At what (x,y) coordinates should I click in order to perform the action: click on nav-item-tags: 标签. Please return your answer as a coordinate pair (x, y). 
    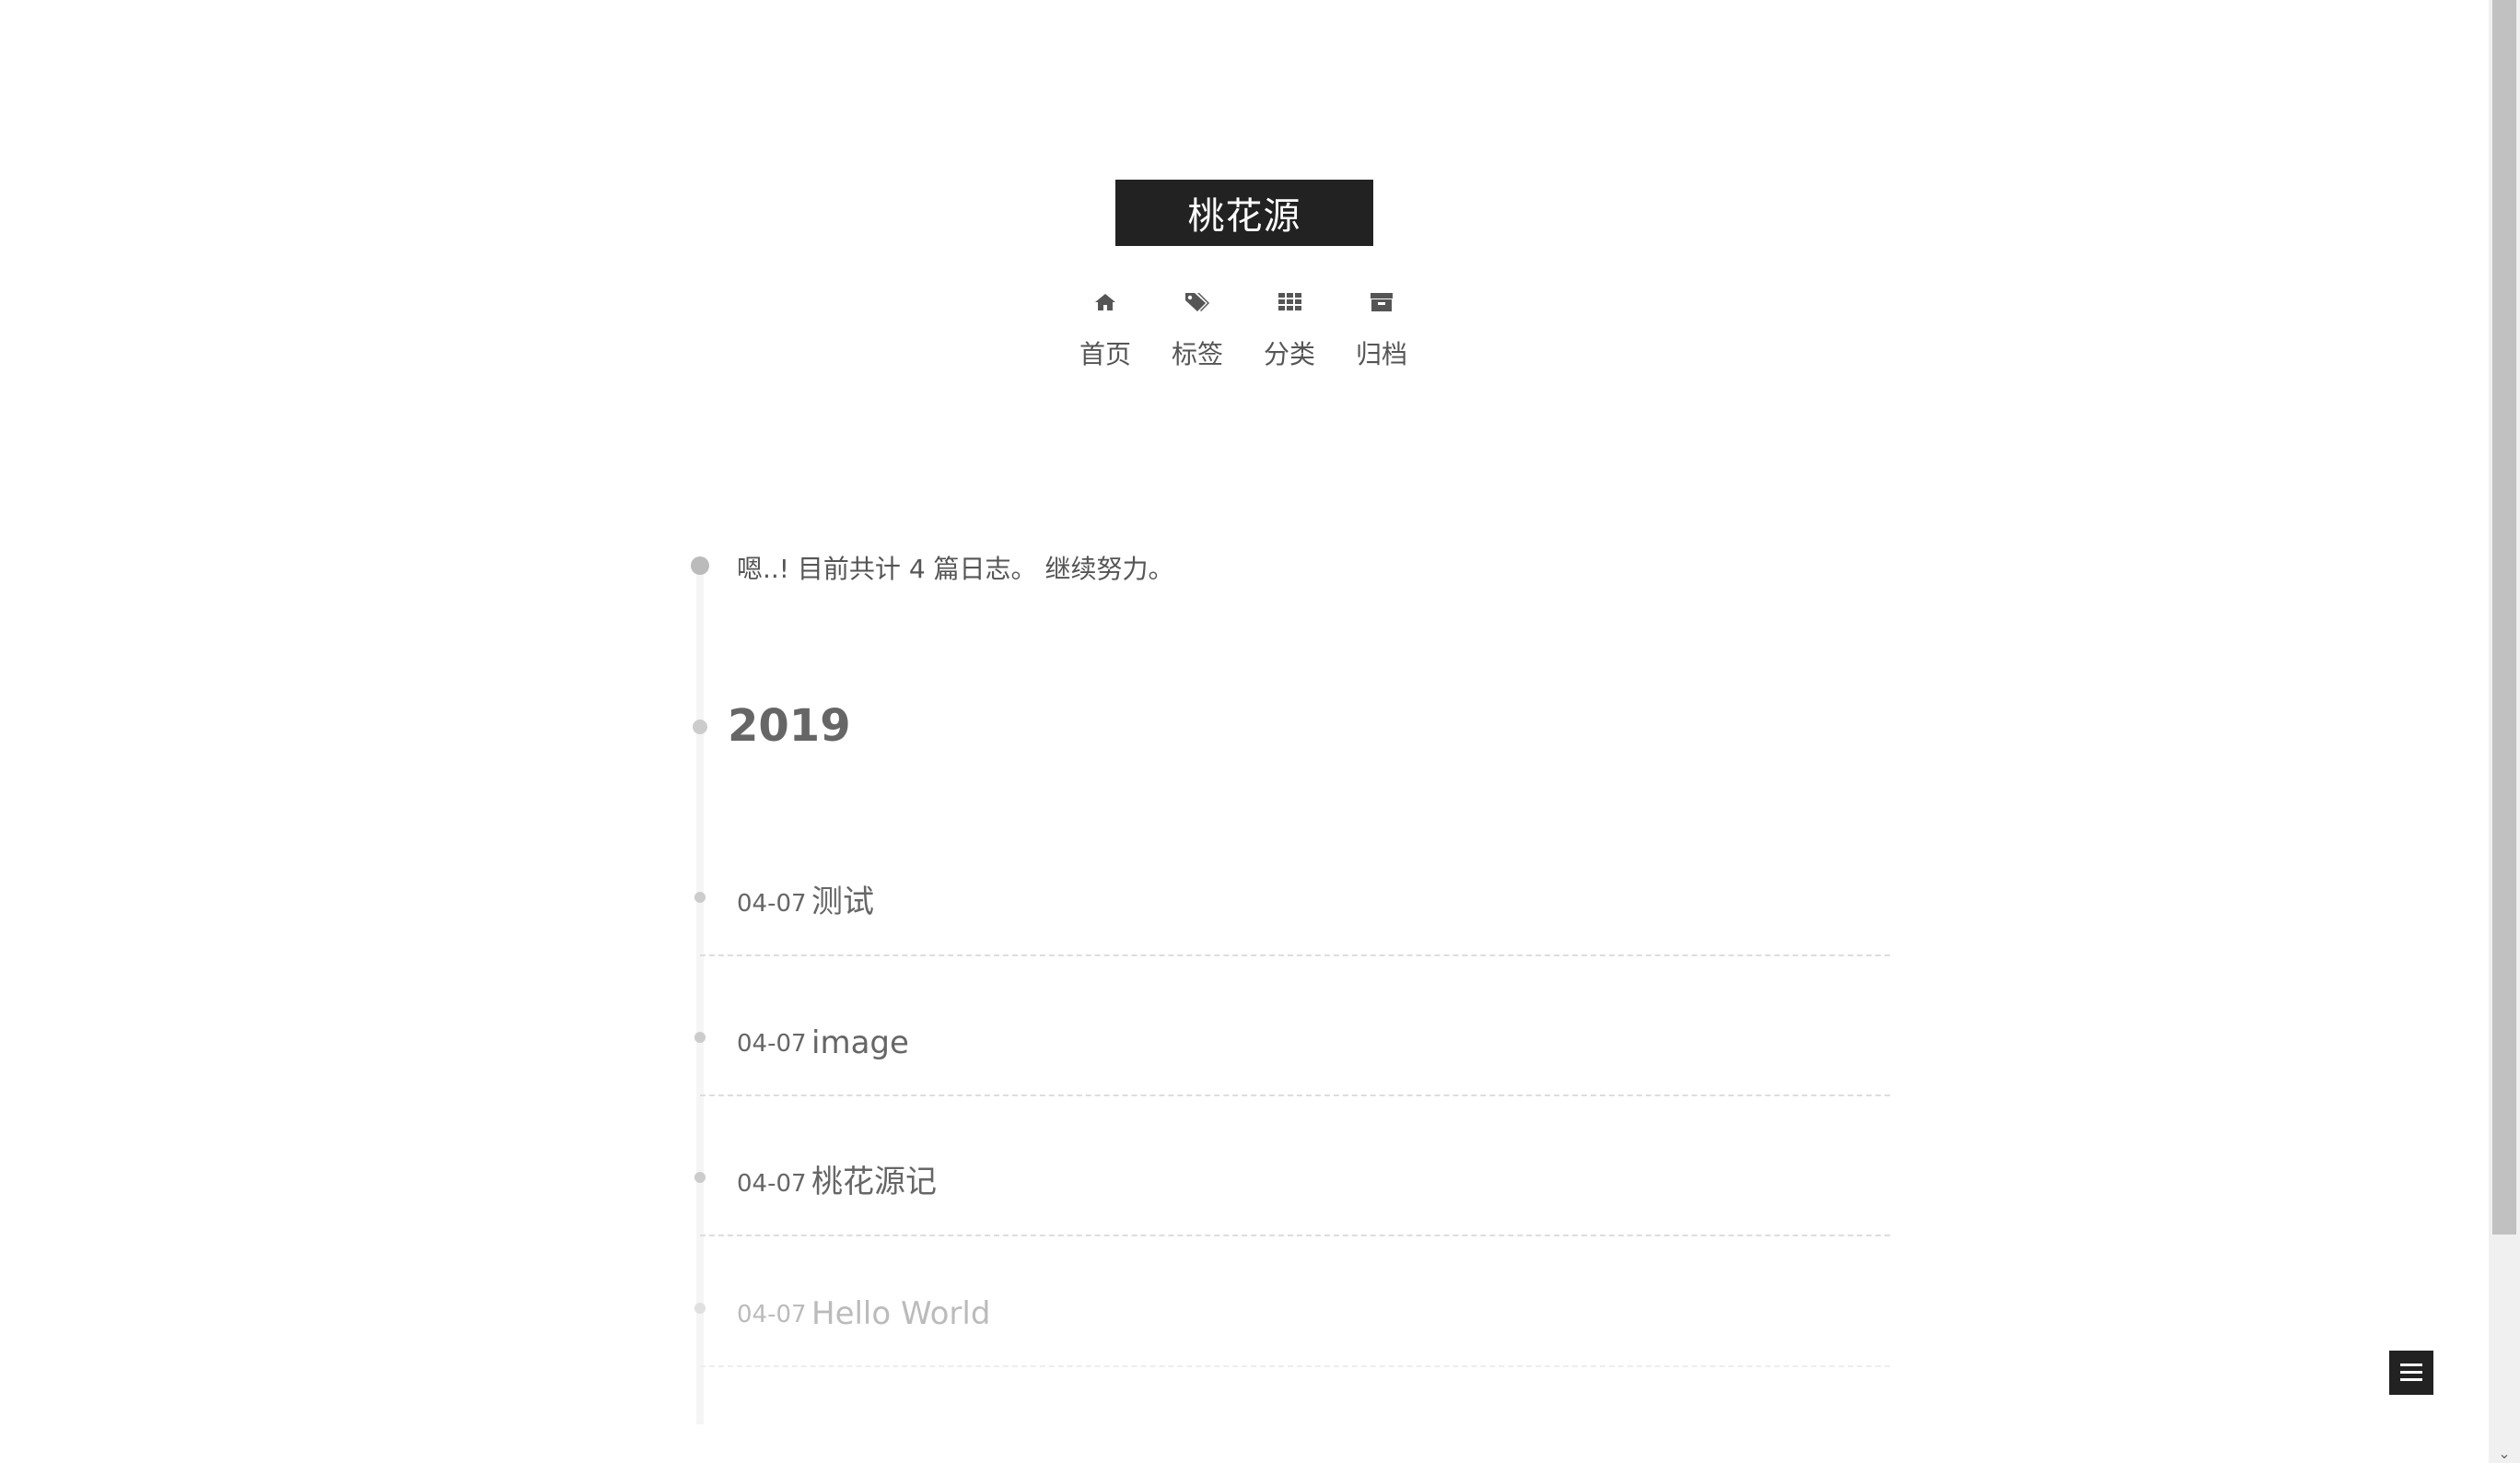
    Looking at the image, I should click on (1197, 331).